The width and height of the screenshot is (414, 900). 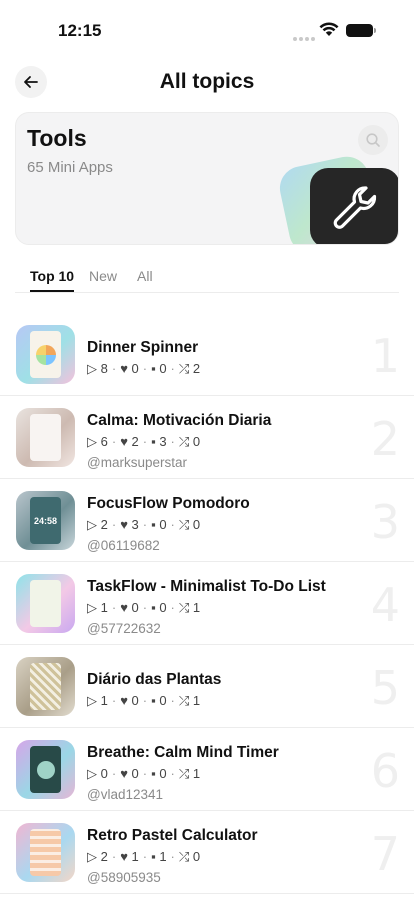 What do you see at coordinates (137, 462) in the screenshot?
I see `app-author: @marksuperstar` at bounding box center [137, 462].